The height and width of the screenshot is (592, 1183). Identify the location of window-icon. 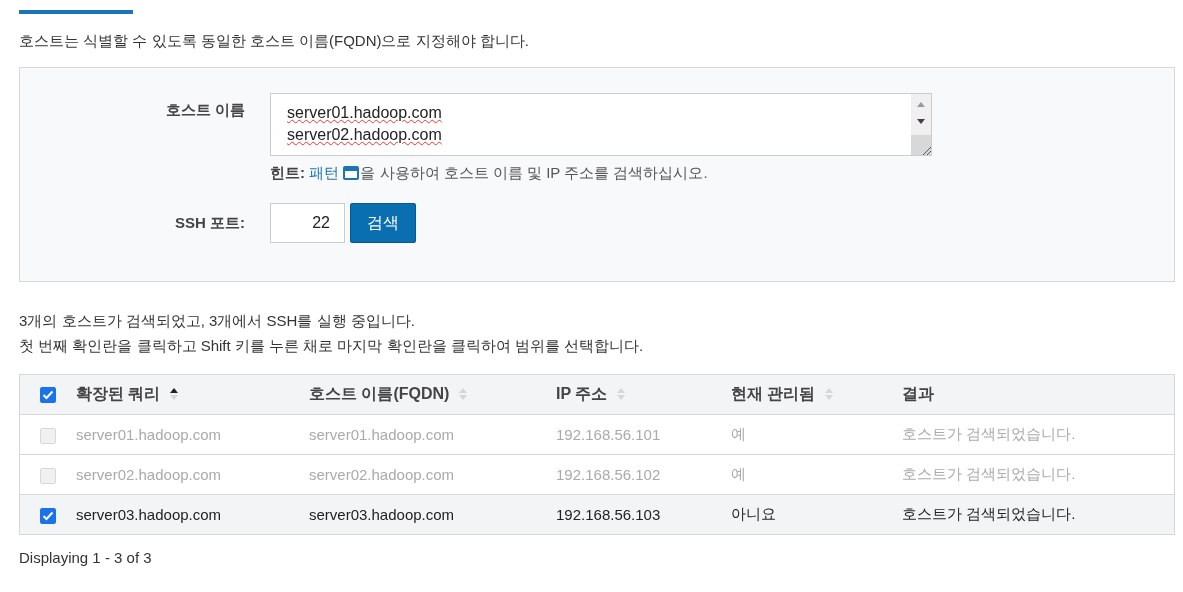
(351, 173).